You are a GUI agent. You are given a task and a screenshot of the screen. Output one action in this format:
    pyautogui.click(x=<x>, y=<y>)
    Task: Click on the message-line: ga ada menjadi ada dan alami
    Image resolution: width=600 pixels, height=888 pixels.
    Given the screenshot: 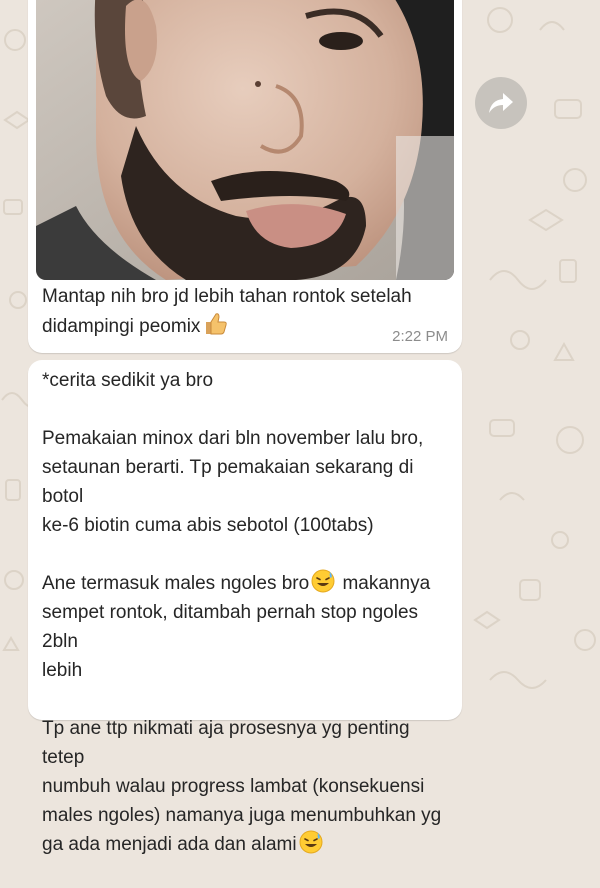 What is the action you would take?
    pyautogui.click(x=169, y=844)
    